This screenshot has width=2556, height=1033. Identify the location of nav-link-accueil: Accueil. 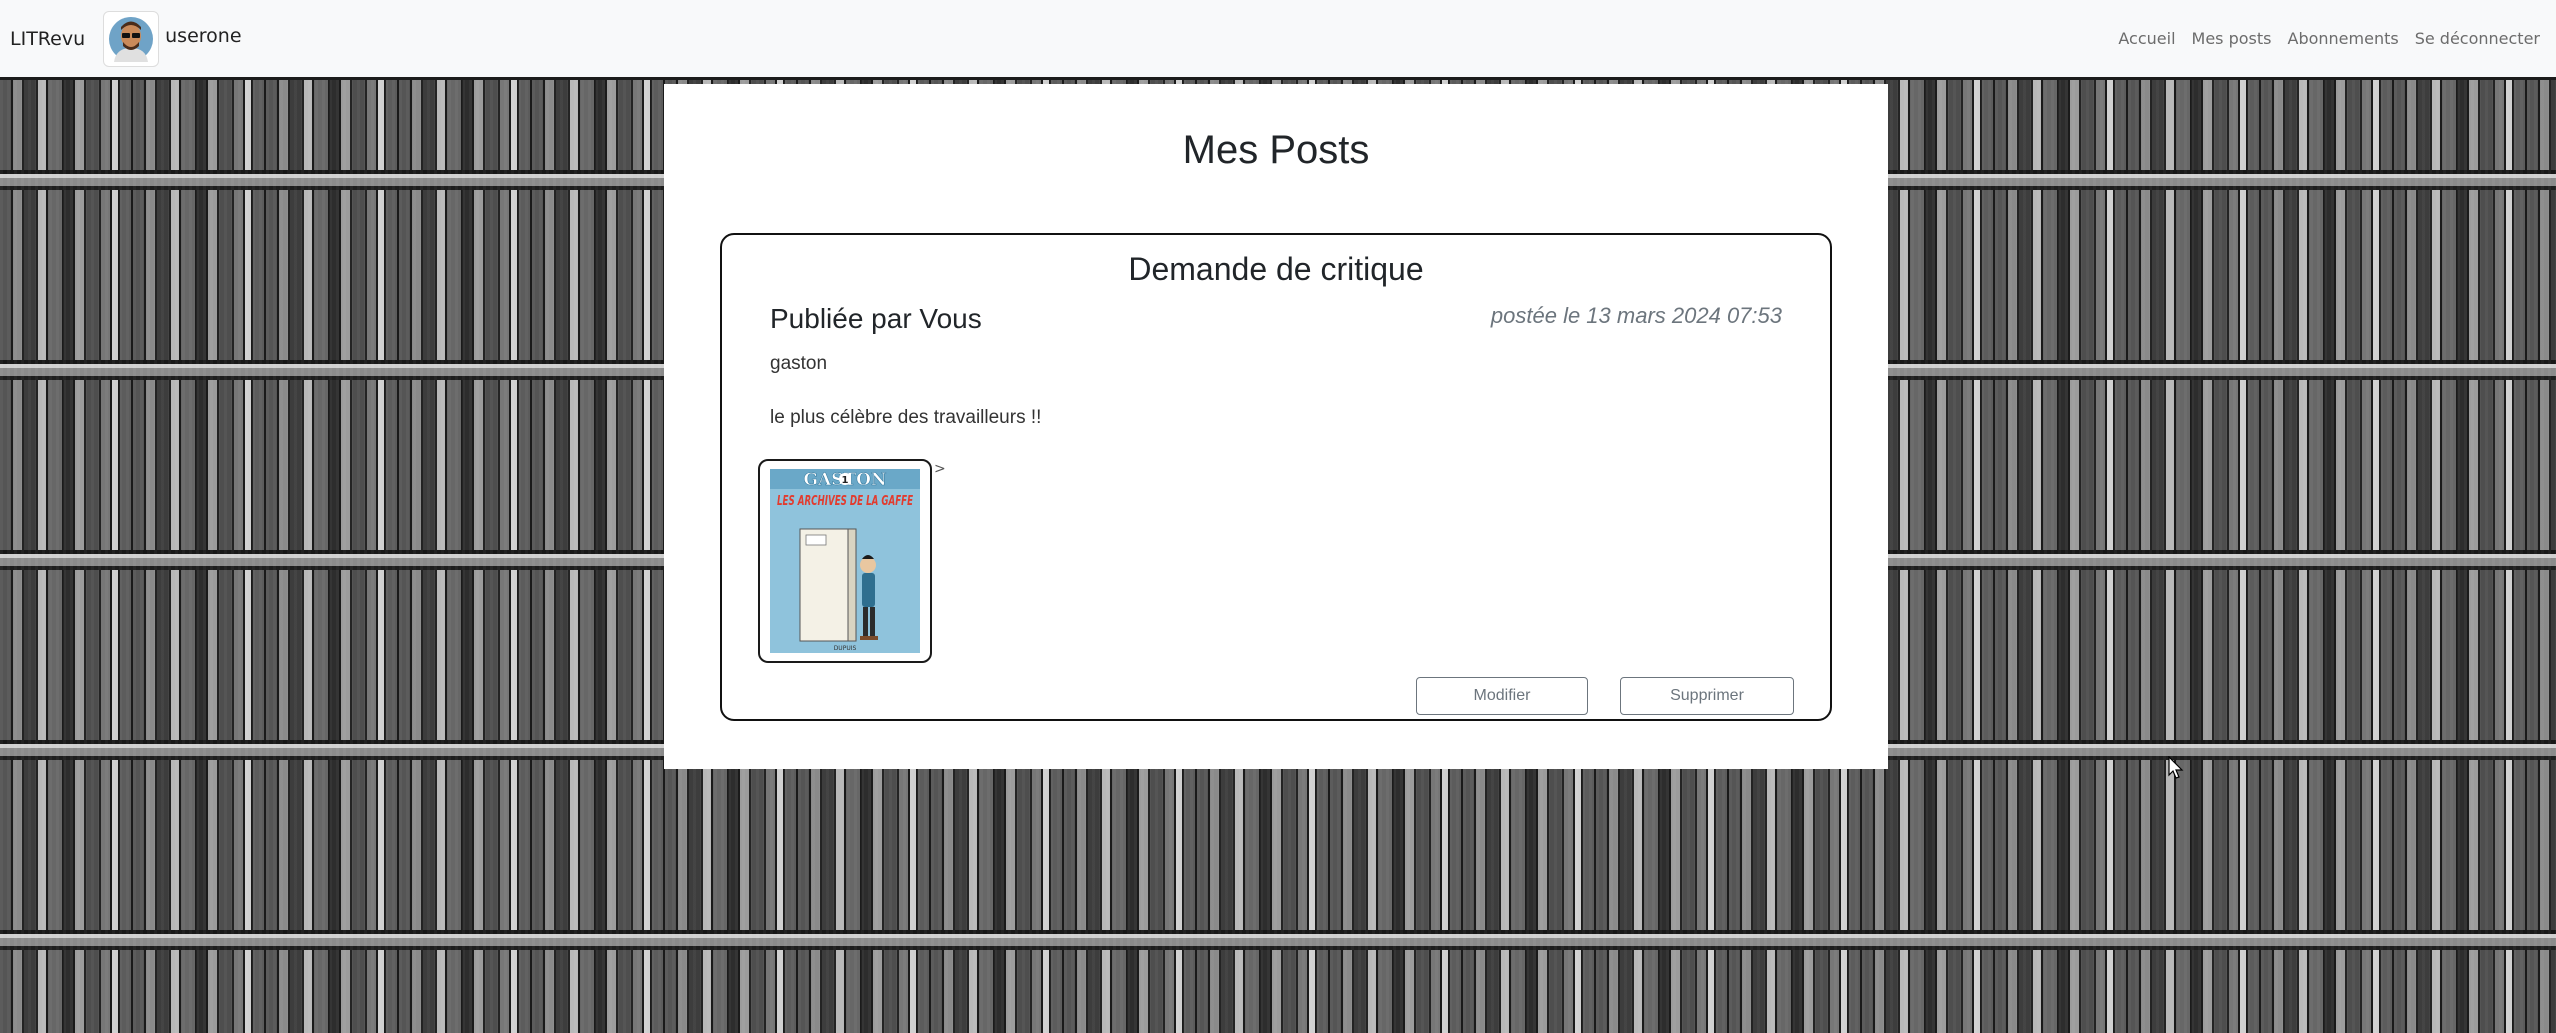
(2146, 38).